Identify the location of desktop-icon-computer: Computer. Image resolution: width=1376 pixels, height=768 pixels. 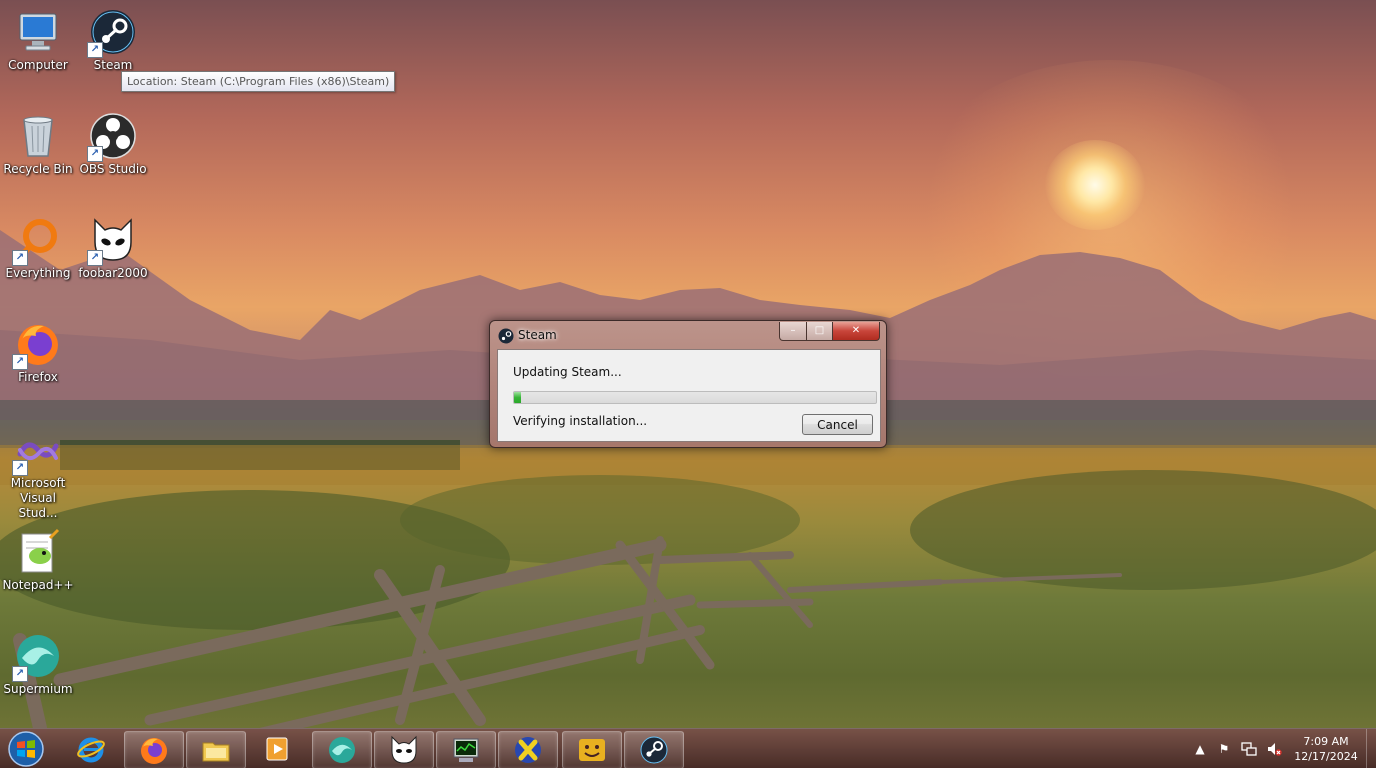
(38, 40).